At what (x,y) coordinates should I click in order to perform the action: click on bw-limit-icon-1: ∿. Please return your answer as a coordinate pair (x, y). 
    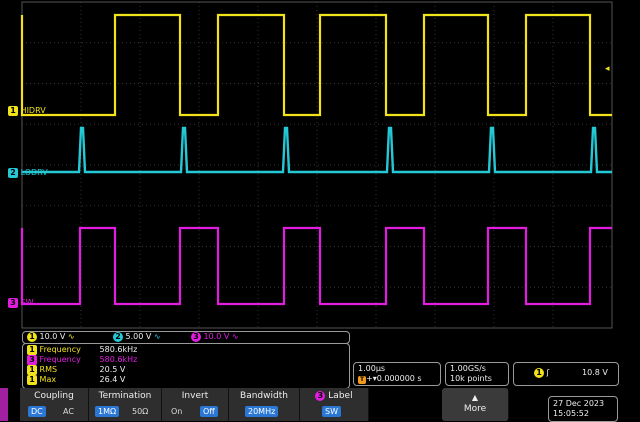
    Looking at the image, I should click on (71, 336).